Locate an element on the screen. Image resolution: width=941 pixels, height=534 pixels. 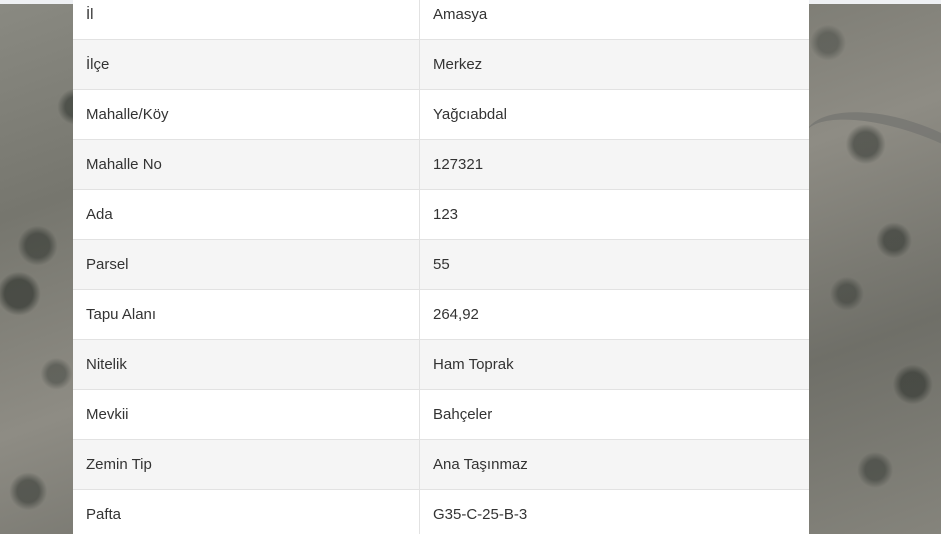
row-label-mevkii: Mevkii is located at coordinates (246, 414).